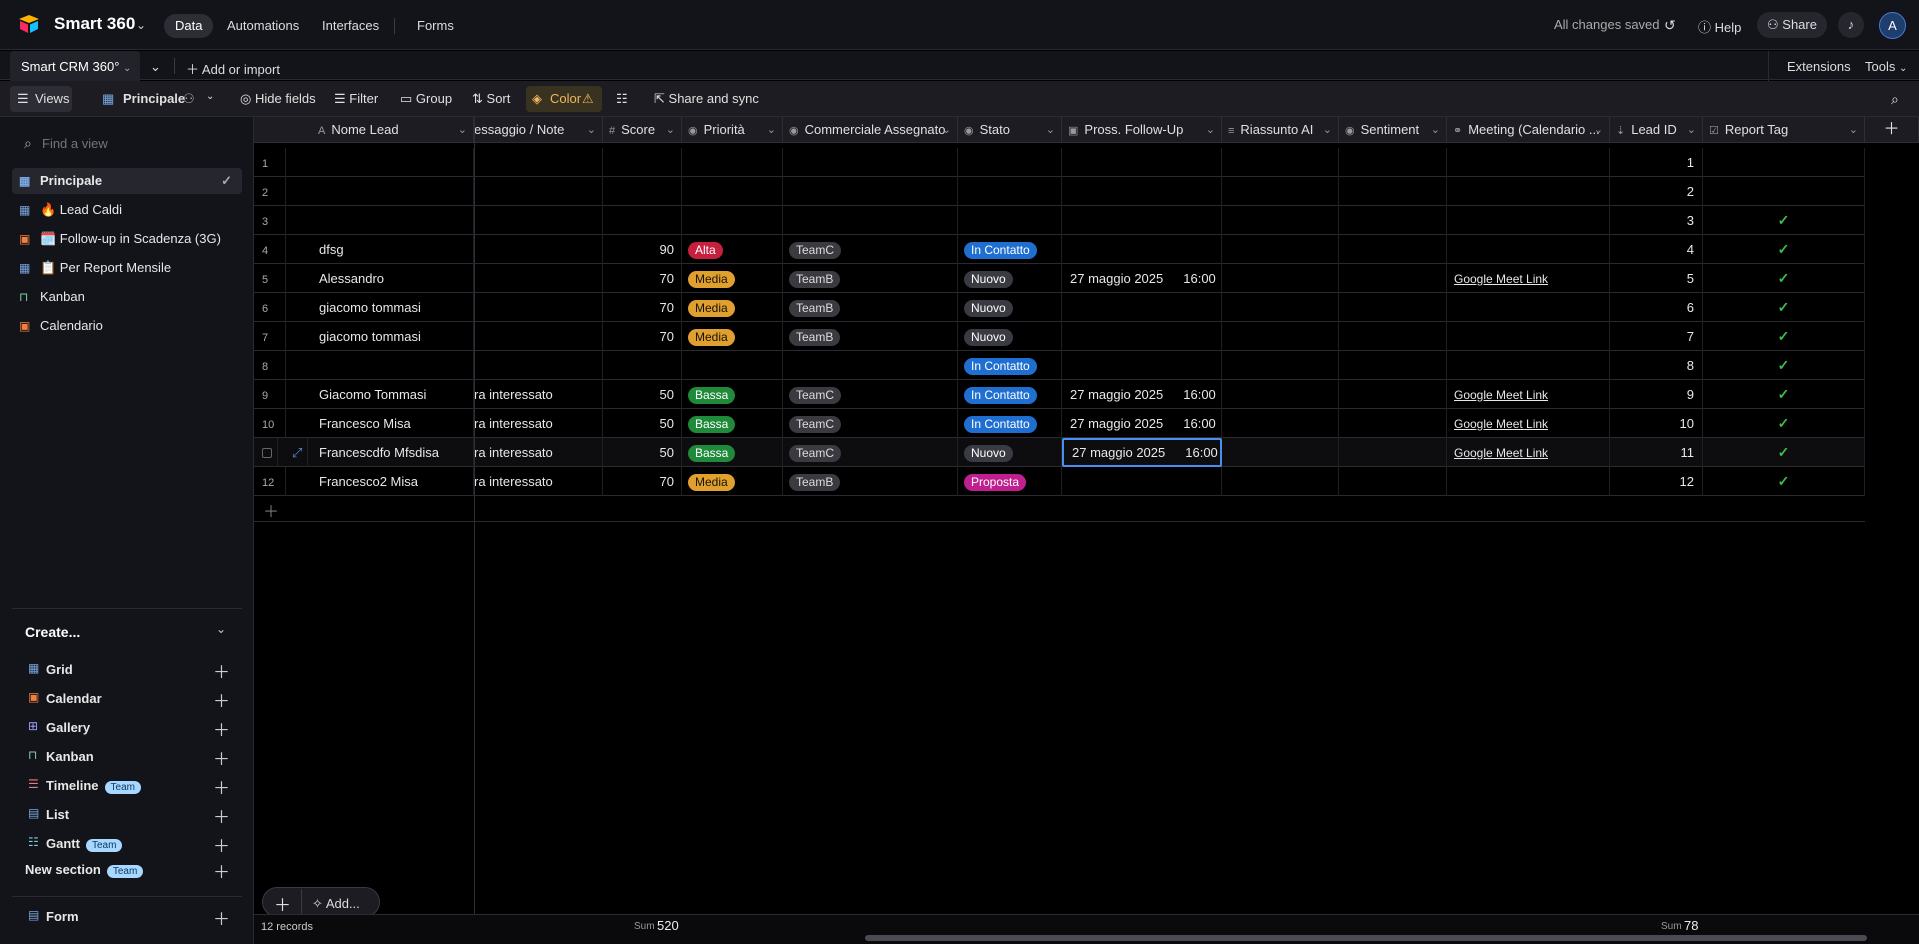 This screenshot has width=1919, height=944. Describe the element at coordinates (1892, 130) in the screenshot. I see `add-field-button: ＋` at that location.